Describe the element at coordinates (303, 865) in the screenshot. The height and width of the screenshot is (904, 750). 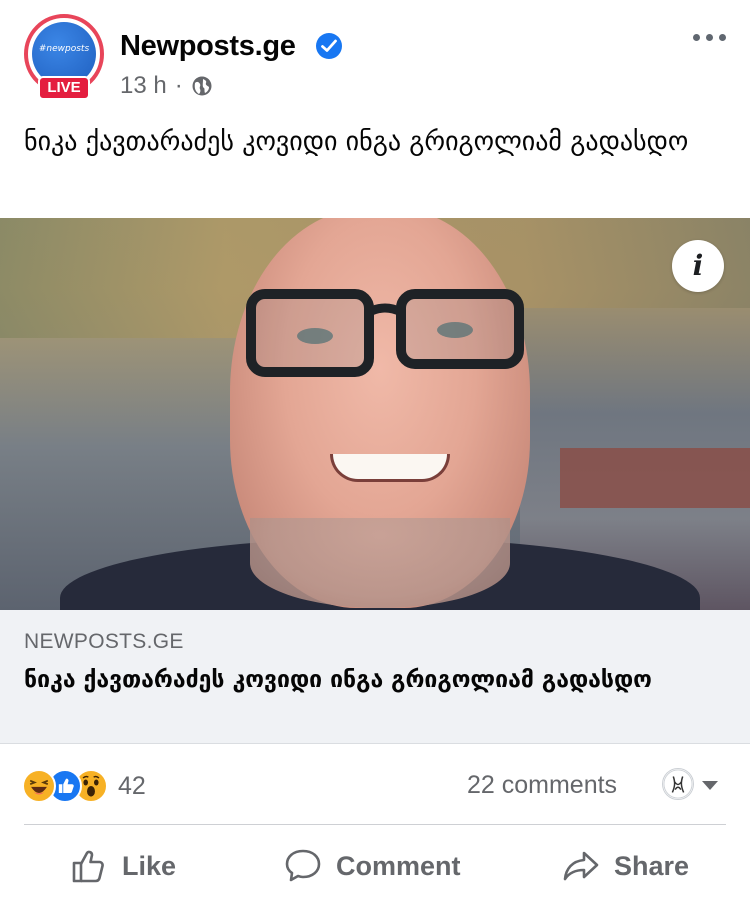
I see `comment-bubble-icon` at that location.